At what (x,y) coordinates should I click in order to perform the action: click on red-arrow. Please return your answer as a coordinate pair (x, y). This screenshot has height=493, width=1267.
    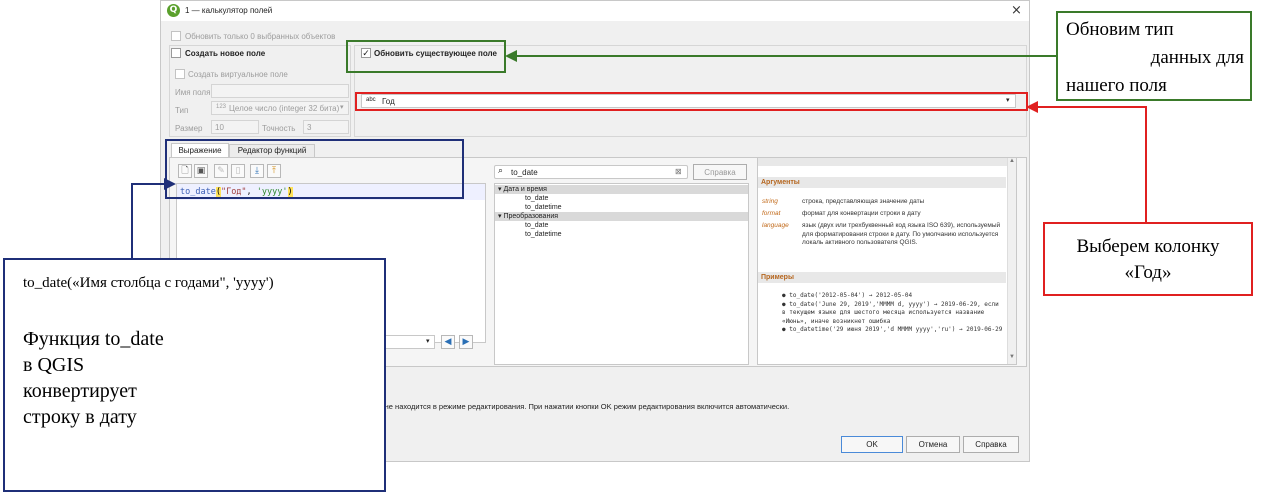
    Looking at the image, I should click on (1086, 168).